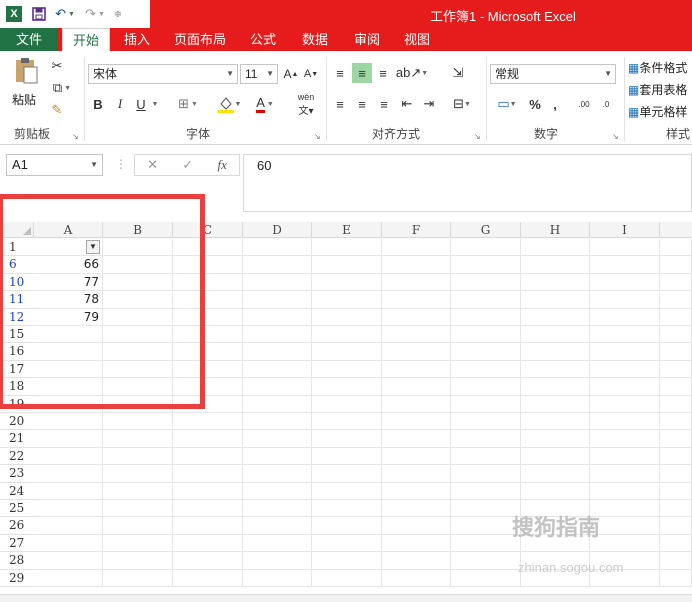 This screenshot has width=692, height=602. Describe the element at coordinates (17, 544) in the screenshot. I see `row-header: 27` at that location.